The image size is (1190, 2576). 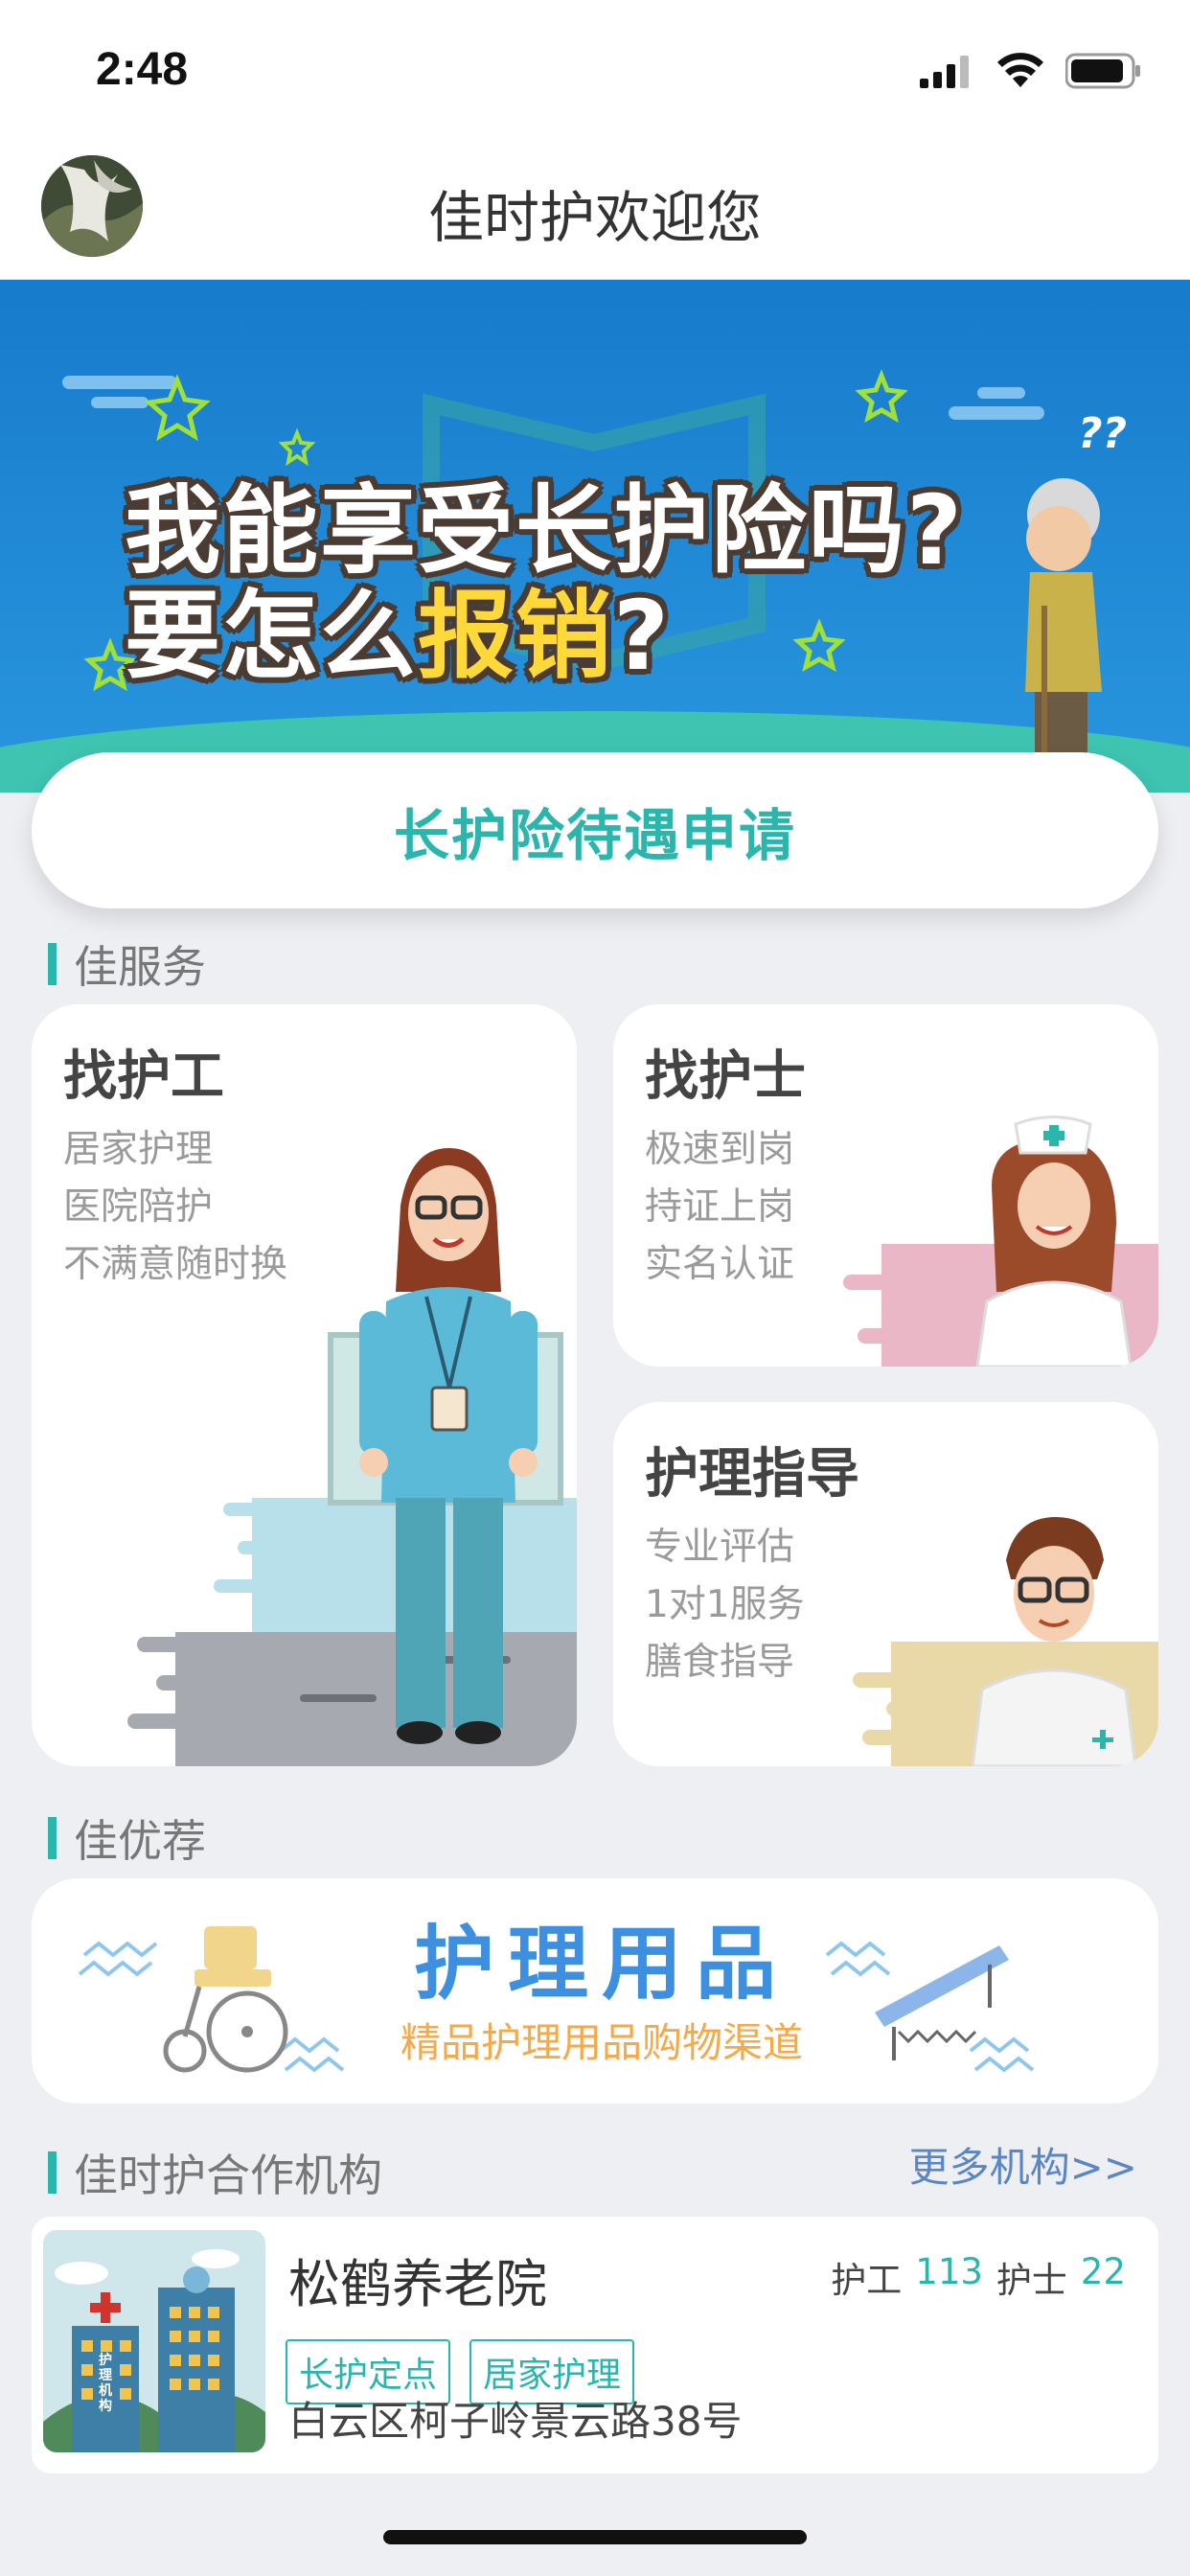 I want to click on nursing-supplies-banner: 护理用品 精品护理用品购物渠道, so click(x=595, y=1991).